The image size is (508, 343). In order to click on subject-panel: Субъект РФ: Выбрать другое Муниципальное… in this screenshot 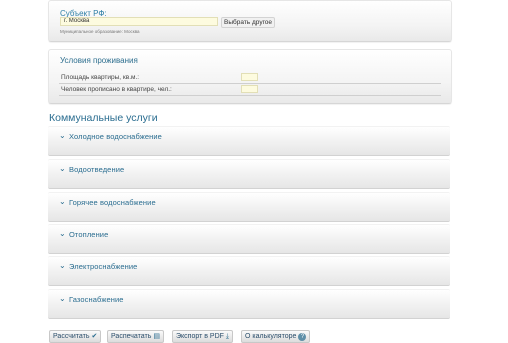, I will do `click(250, 21)`.